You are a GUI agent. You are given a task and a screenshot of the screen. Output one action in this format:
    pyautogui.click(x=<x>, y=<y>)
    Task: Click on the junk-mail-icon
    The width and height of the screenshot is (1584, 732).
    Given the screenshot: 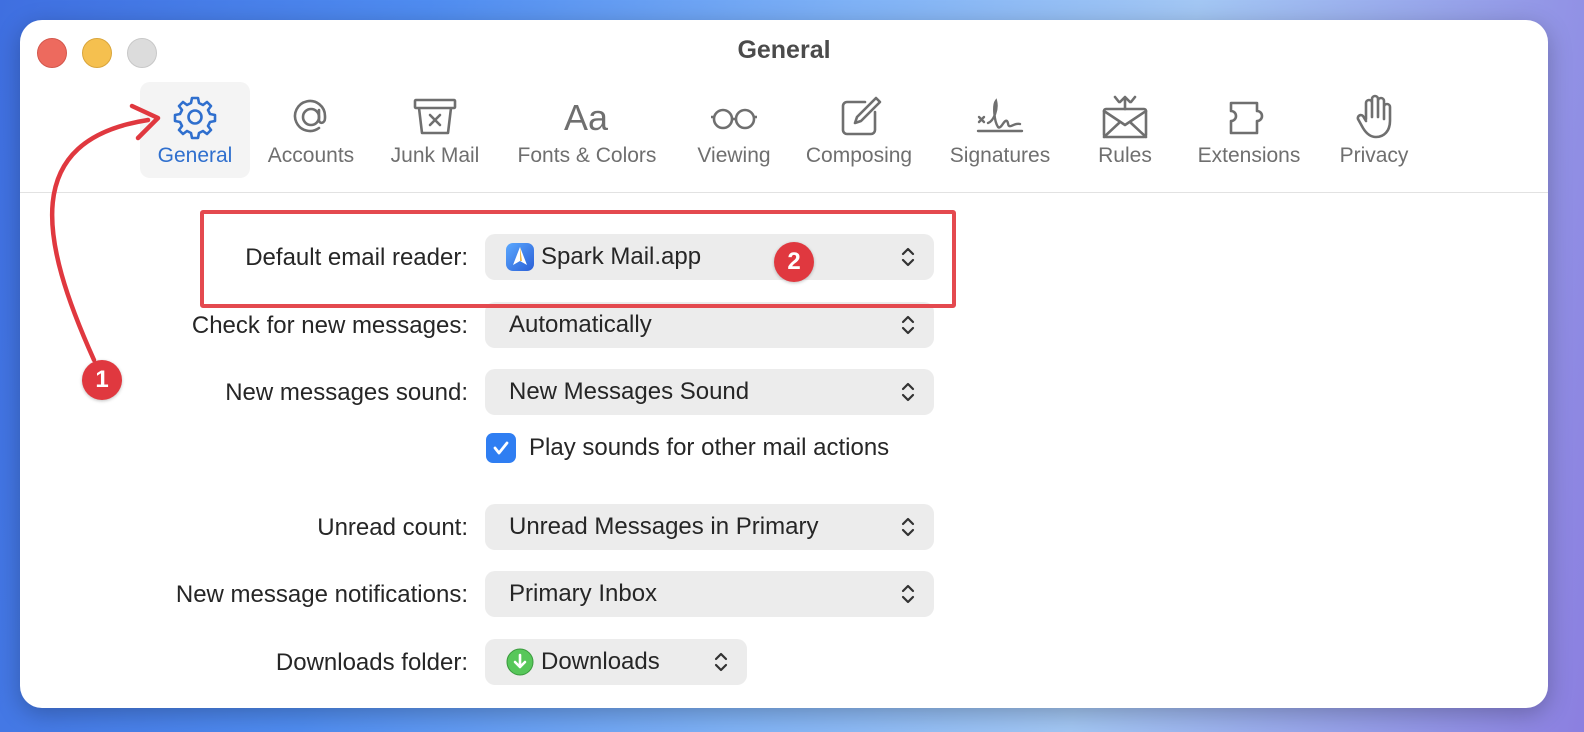 What is the action you would take?
    pyautogui.click(x=435, y=117)
    